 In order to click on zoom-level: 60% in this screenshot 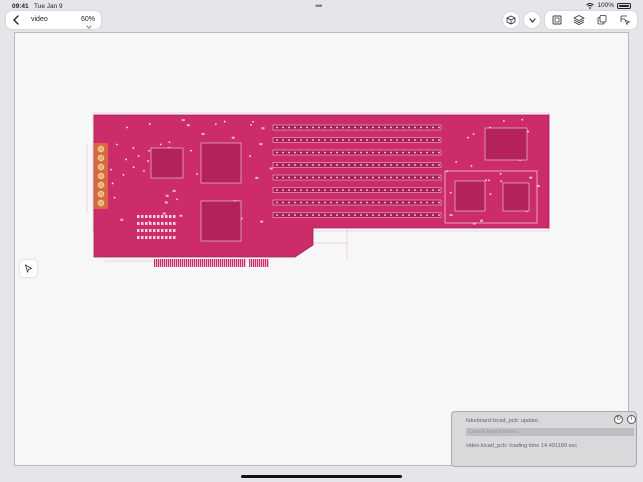, I will do `click(88, 19)`.